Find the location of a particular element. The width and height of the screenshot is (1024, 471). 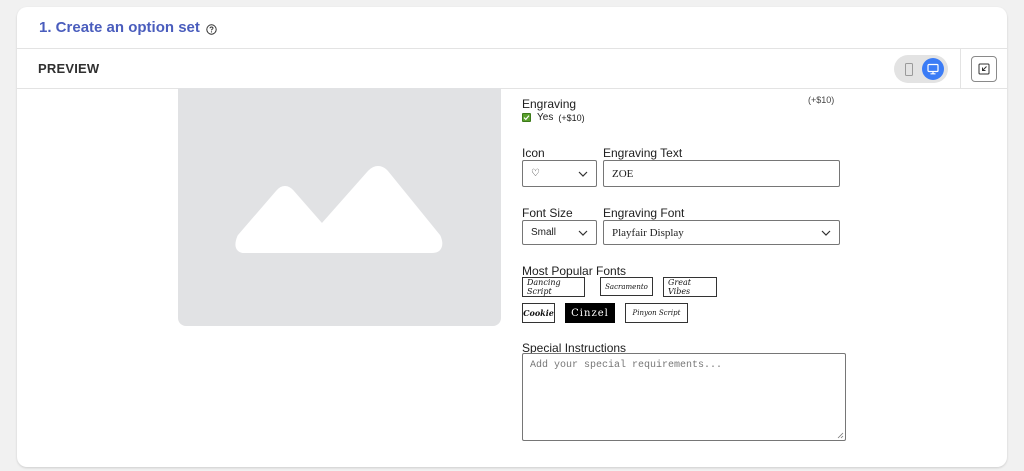

checkmark-icon is located at coordinates (526, 118).